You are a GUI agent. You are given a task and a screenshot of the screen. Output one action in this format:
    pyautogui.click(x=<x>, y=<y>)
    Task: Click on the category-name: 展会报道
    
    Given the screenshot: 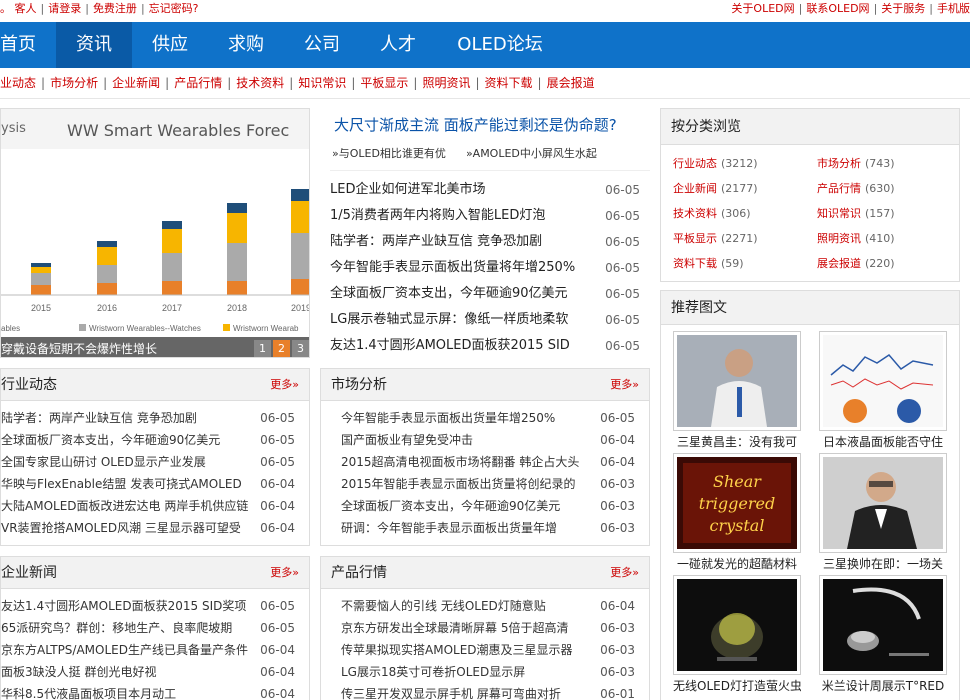 What is the action you would take?
    pyautogui.click(x=839, y=263)
    